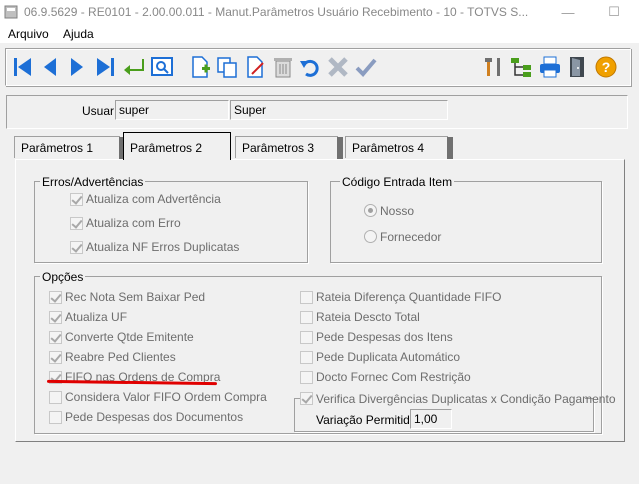  I want to click on edit-document-icon, so click(255, 67).